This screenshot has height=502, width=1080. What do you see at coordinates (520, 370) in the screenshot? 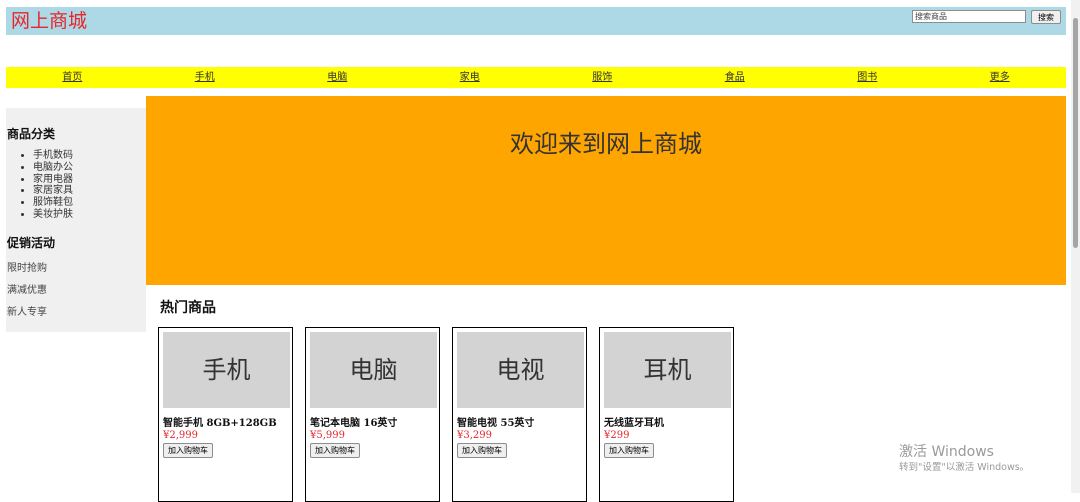
I see `product-image: 电视` at bounding box center [520, 370].